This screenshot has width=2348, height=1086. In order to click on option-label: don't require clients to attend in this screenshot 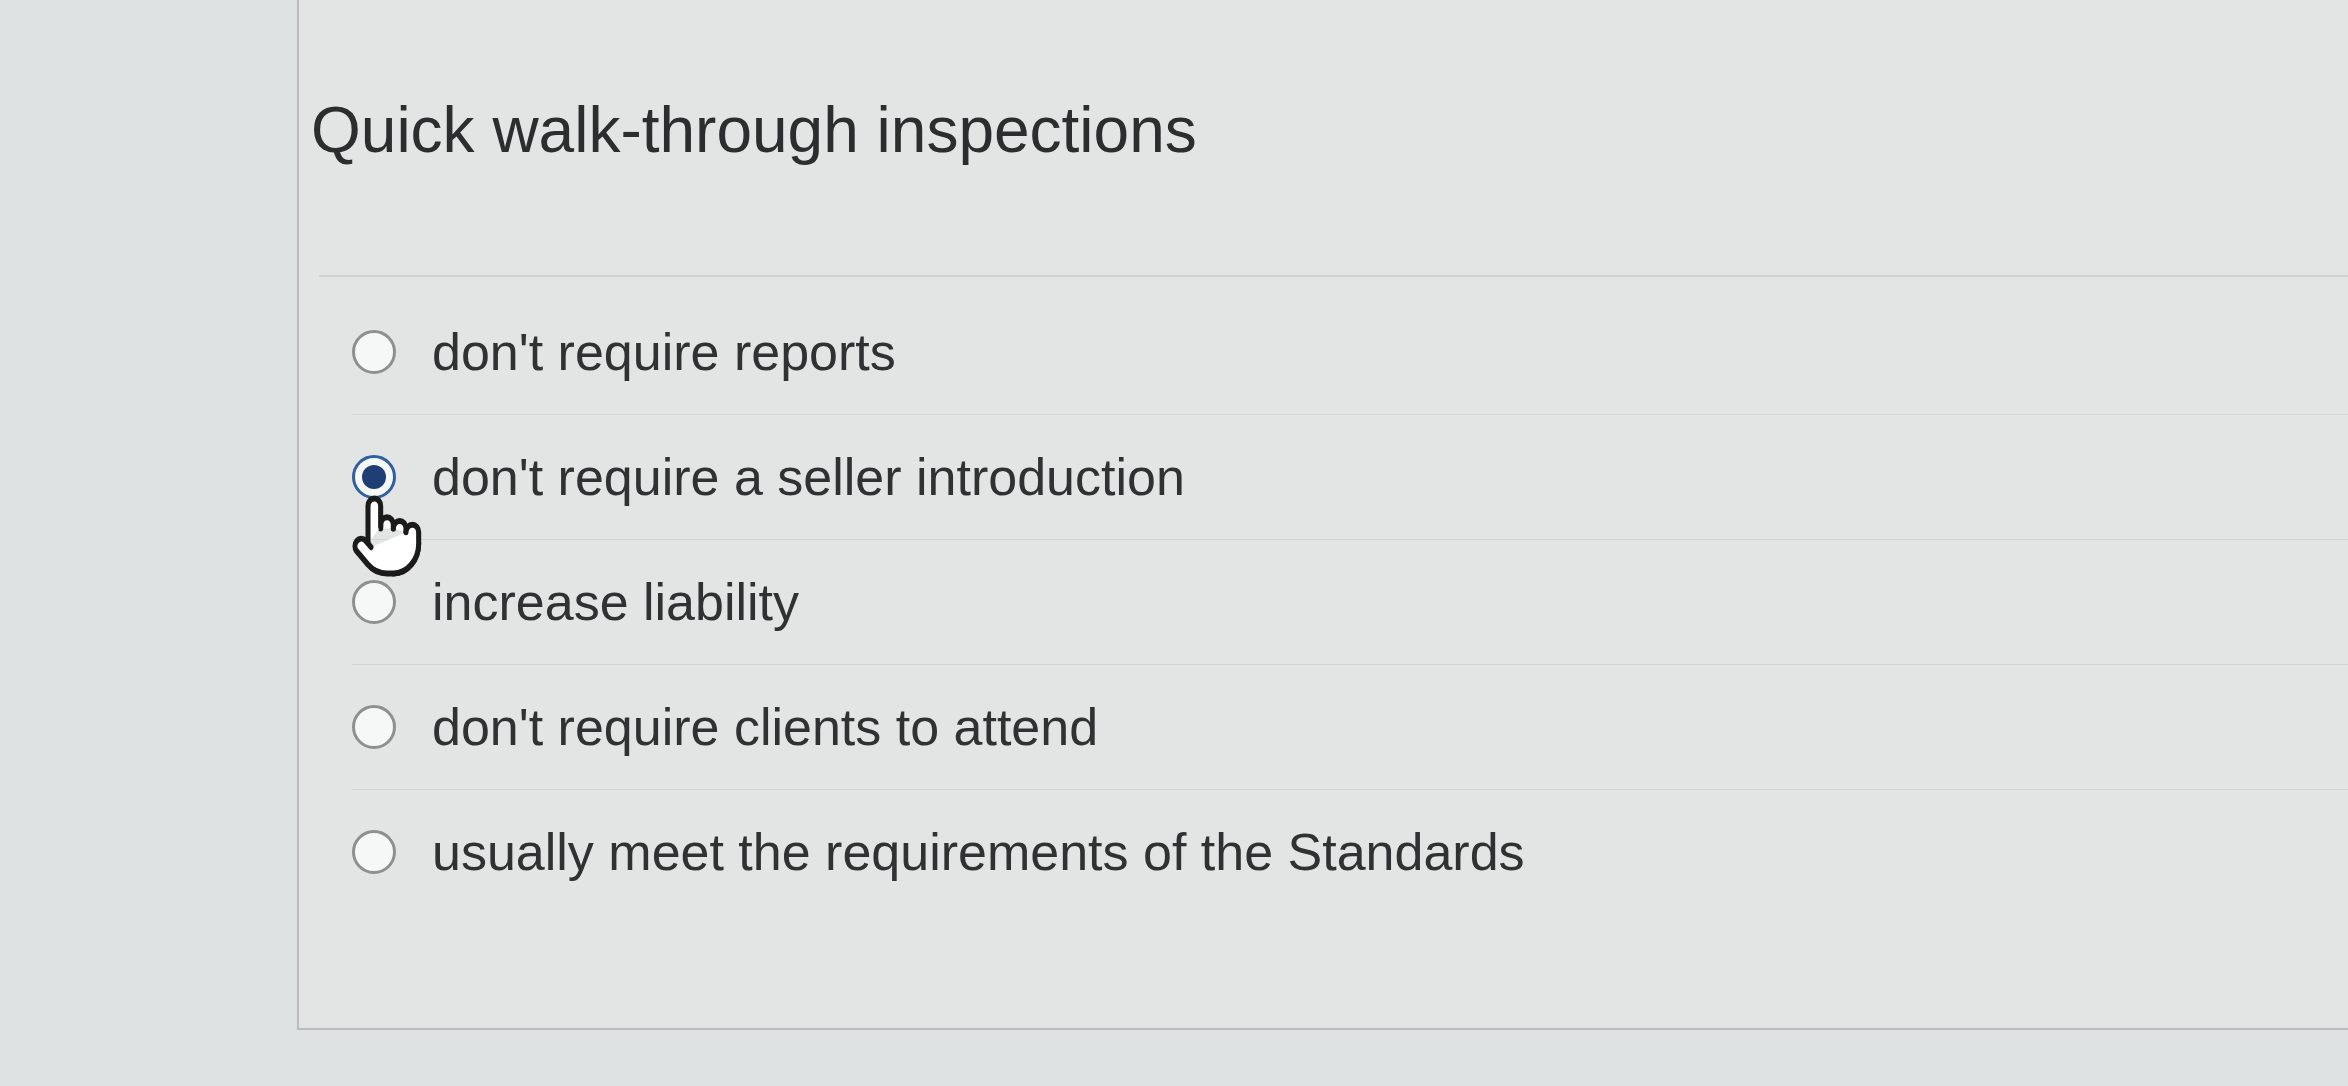, I will do `click(765, 727)`.